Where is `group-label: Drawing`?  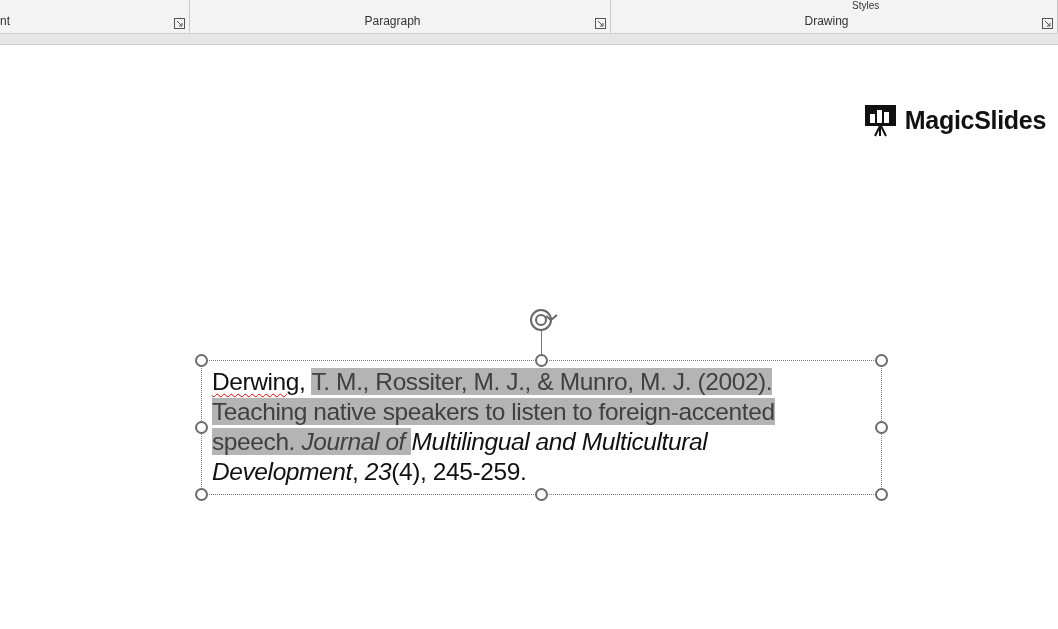
group-label: Drawing is located at coordinates (826, 21).